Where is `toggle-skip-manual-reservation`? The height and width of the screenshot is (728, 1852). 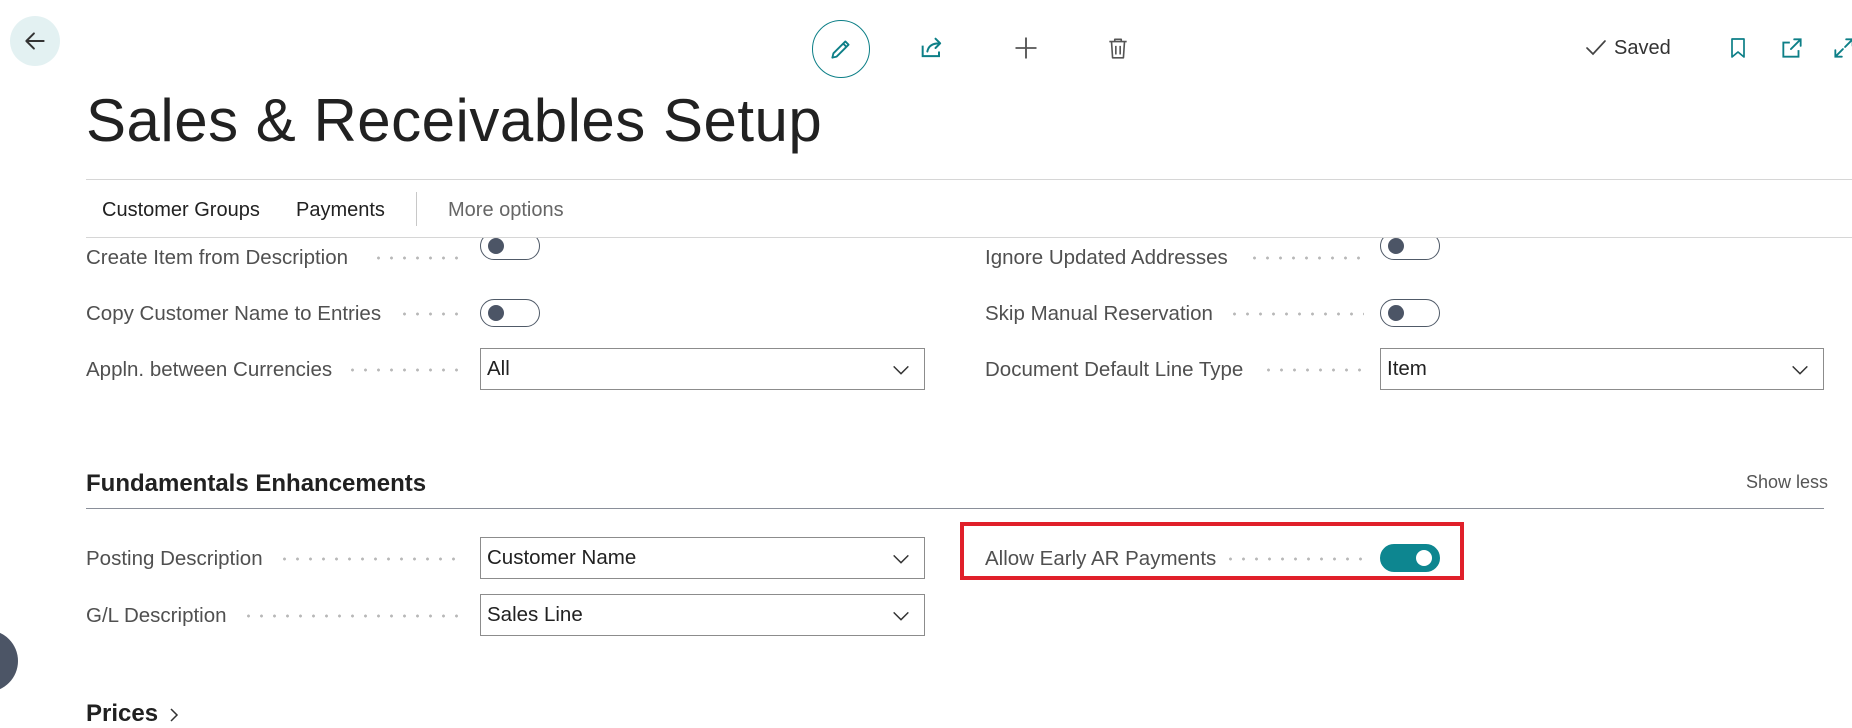
toggle-skip-manual-reservation is located at coordinates (1410, 313).